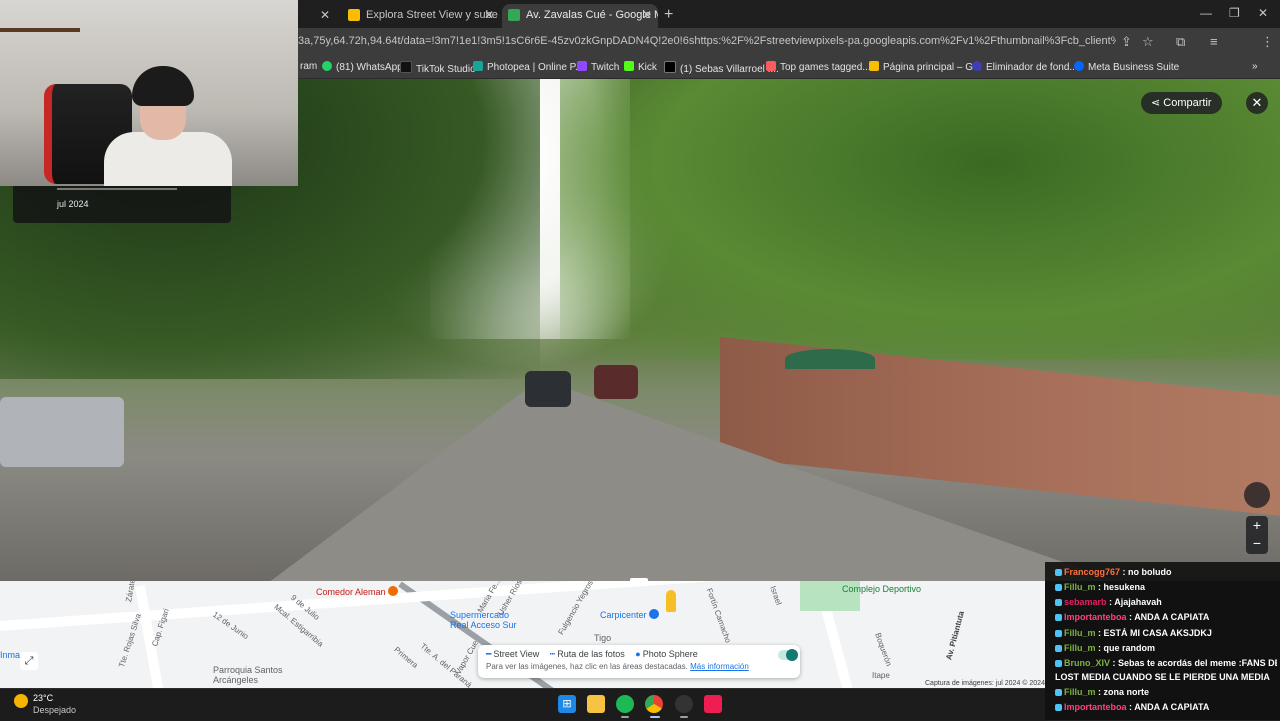 Image resolution: width=1280 pixels, height=721 pixels. Describe the element at coordinates (883, 649) in the screenshot. I see `street-label: Boquerón` at that location.